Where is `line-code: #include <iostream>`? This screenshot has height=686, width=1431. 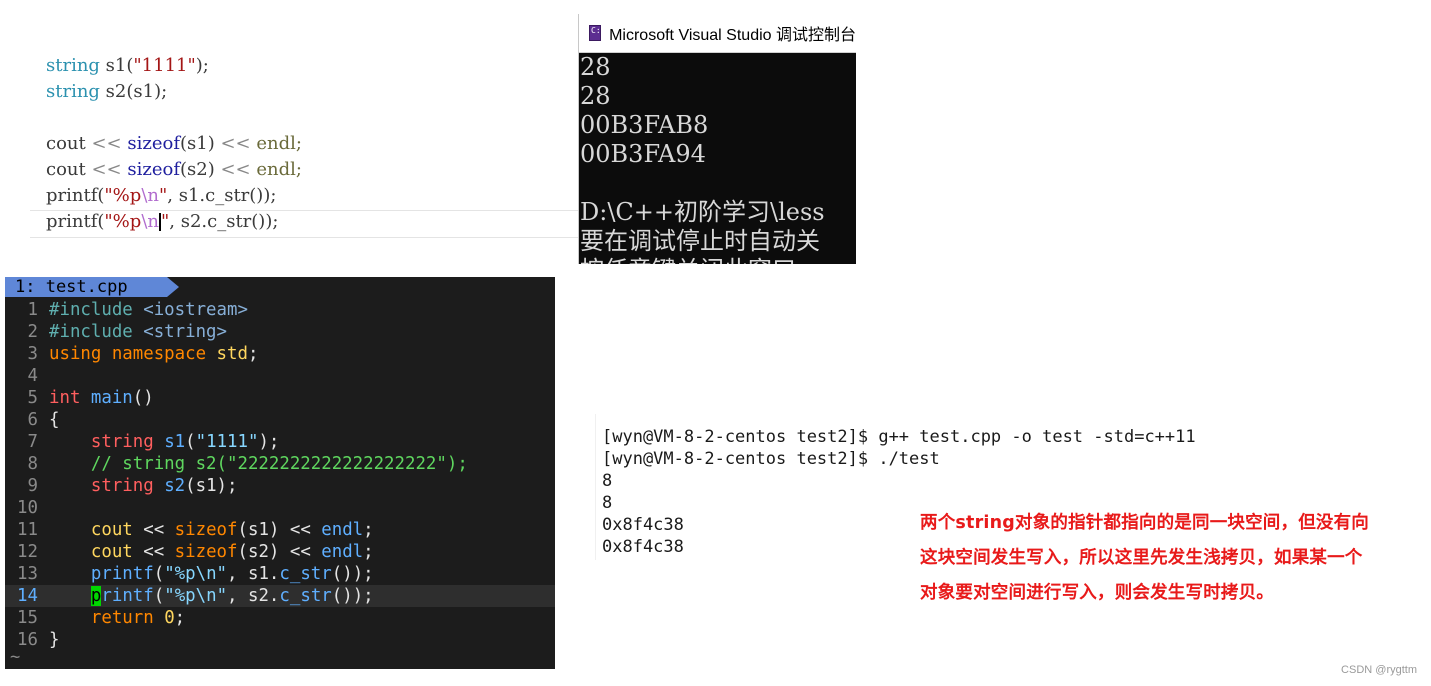 line-code: #include <iostream> is located at coordinates (148, 310).